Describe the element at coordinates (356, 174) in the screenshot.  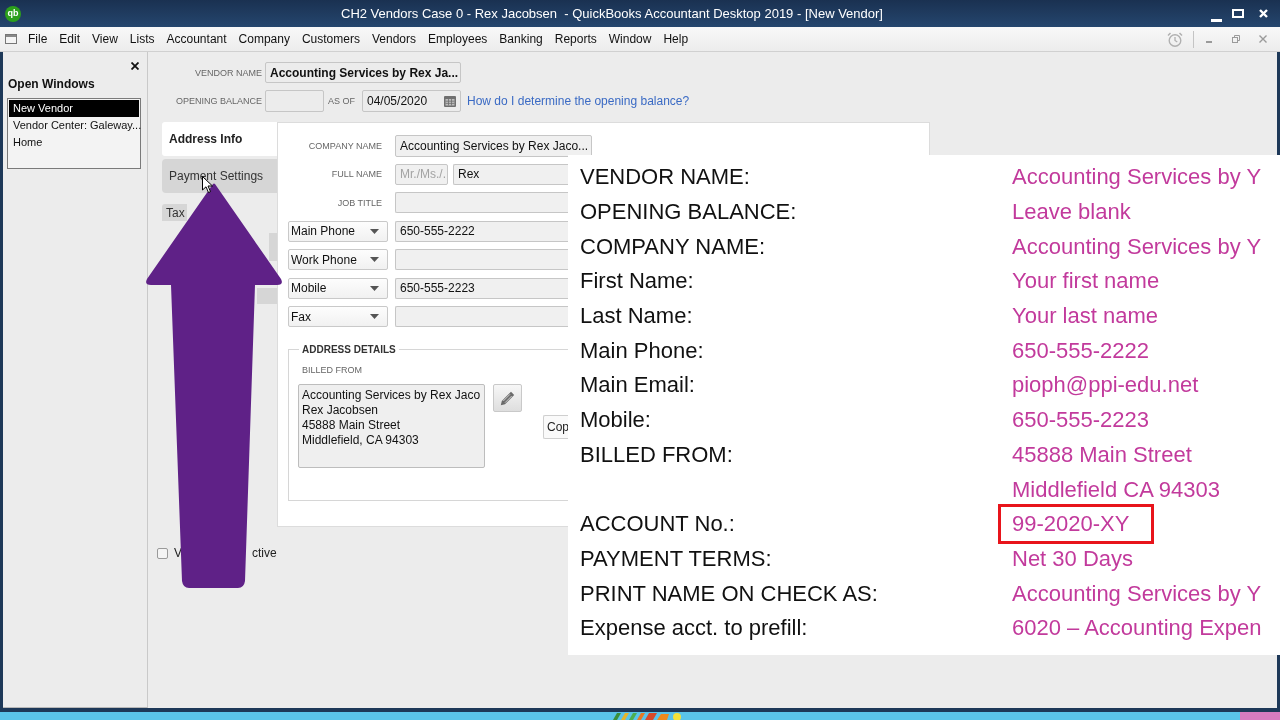
I see `field-label: FULL NAME` at that location.